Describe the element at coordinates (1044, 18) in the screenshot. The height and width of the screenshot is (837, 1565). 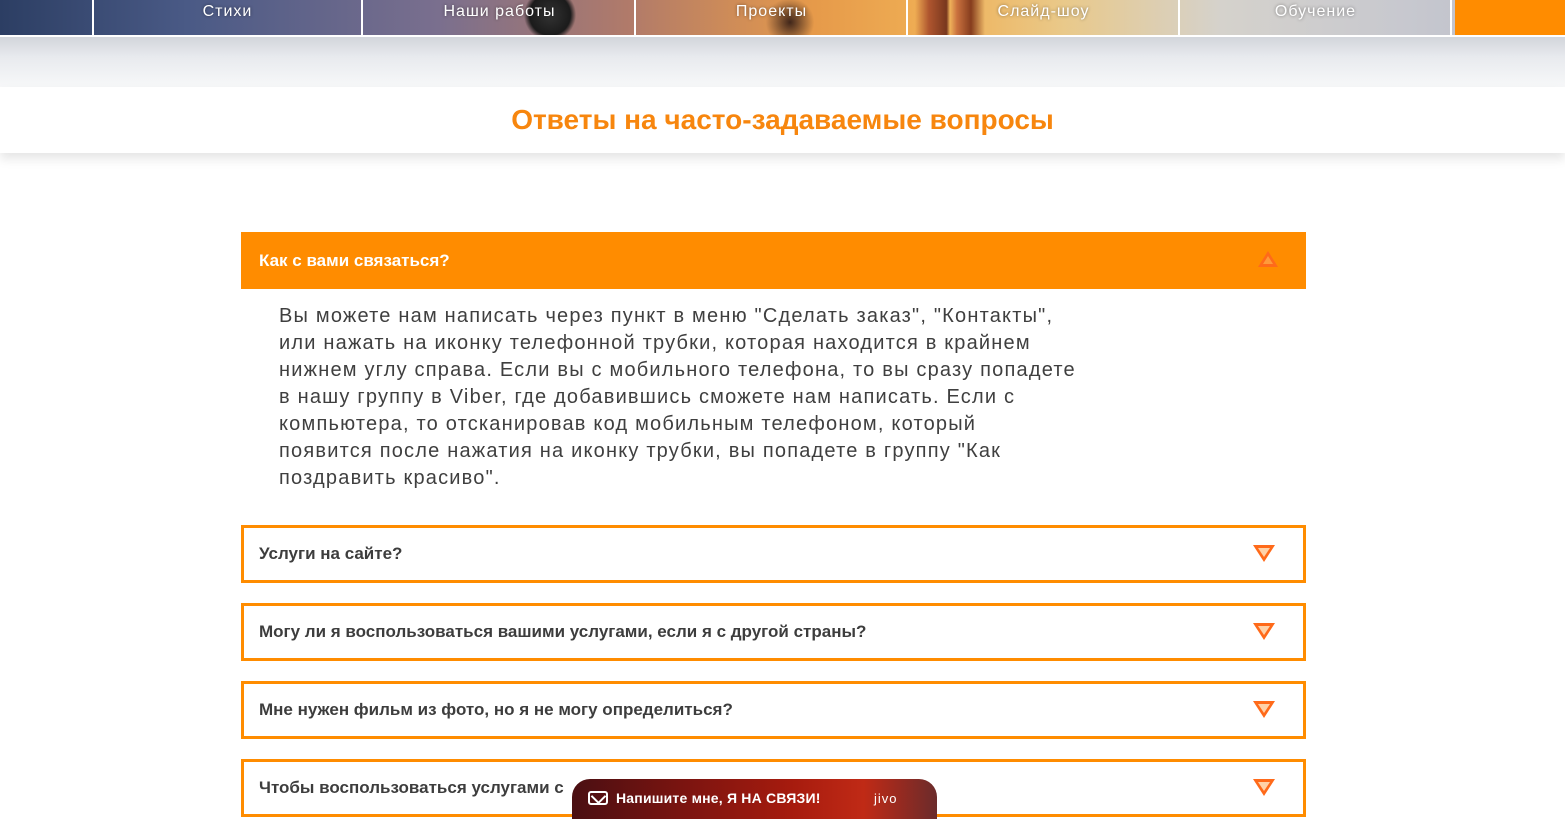
I see `nav-item-slideshow: Слайд-шоу` at that location.